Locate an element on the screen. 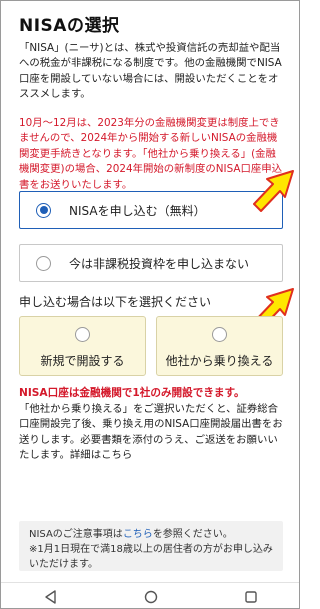 This screenshot has width=320, height=609. option-skip-nisa: 今は非課税投資枠を申し込まない is located at coordinates (151, 263).